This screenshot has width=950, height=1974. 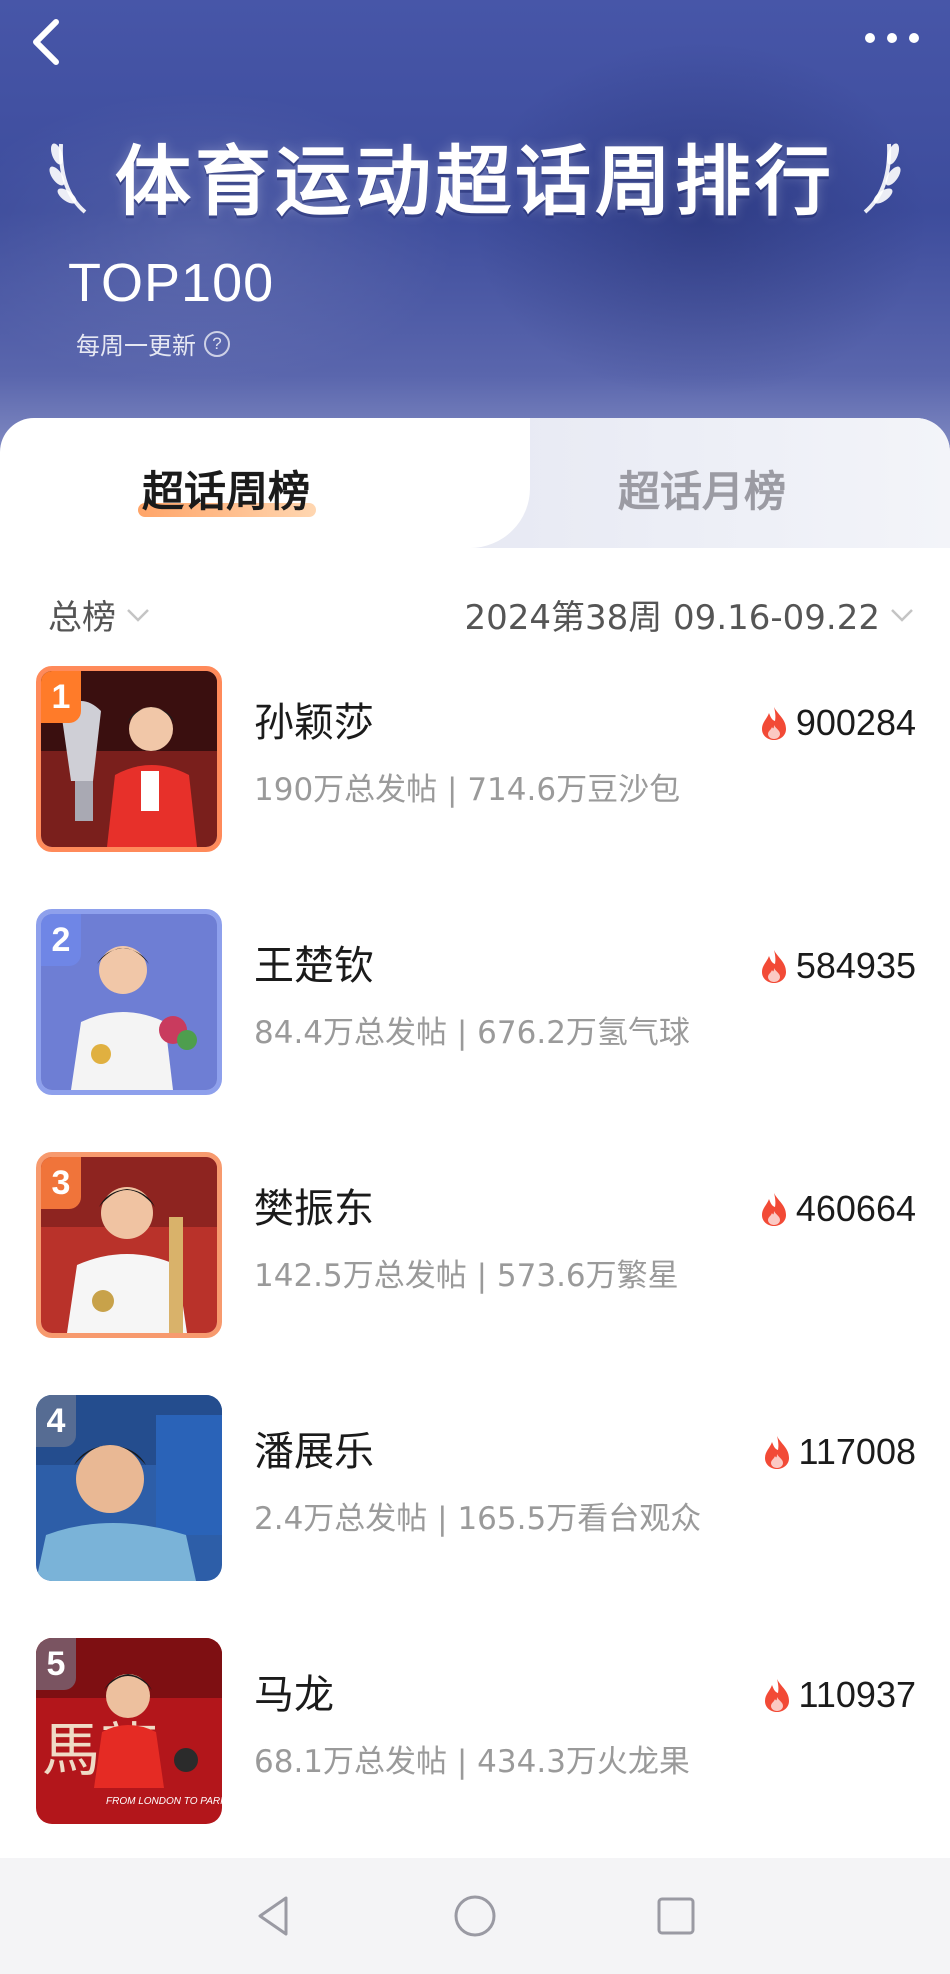 What do you see at coordinates (475, 181) in the screenshot?
I see `page-title: 体育运动超话周排行` at bounding box center [475, 181].